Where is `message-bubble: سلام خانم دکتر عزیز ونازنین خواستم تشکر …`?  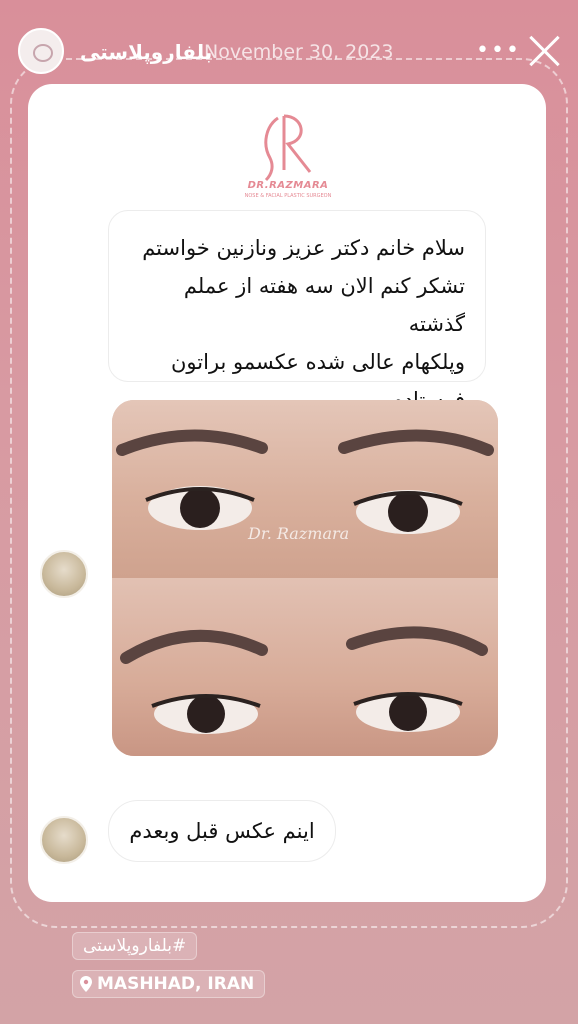 message-bubble: سلام خانم دکتر عزیز ونازنین خواستم تشکر … is located at coordinates (297, 311).